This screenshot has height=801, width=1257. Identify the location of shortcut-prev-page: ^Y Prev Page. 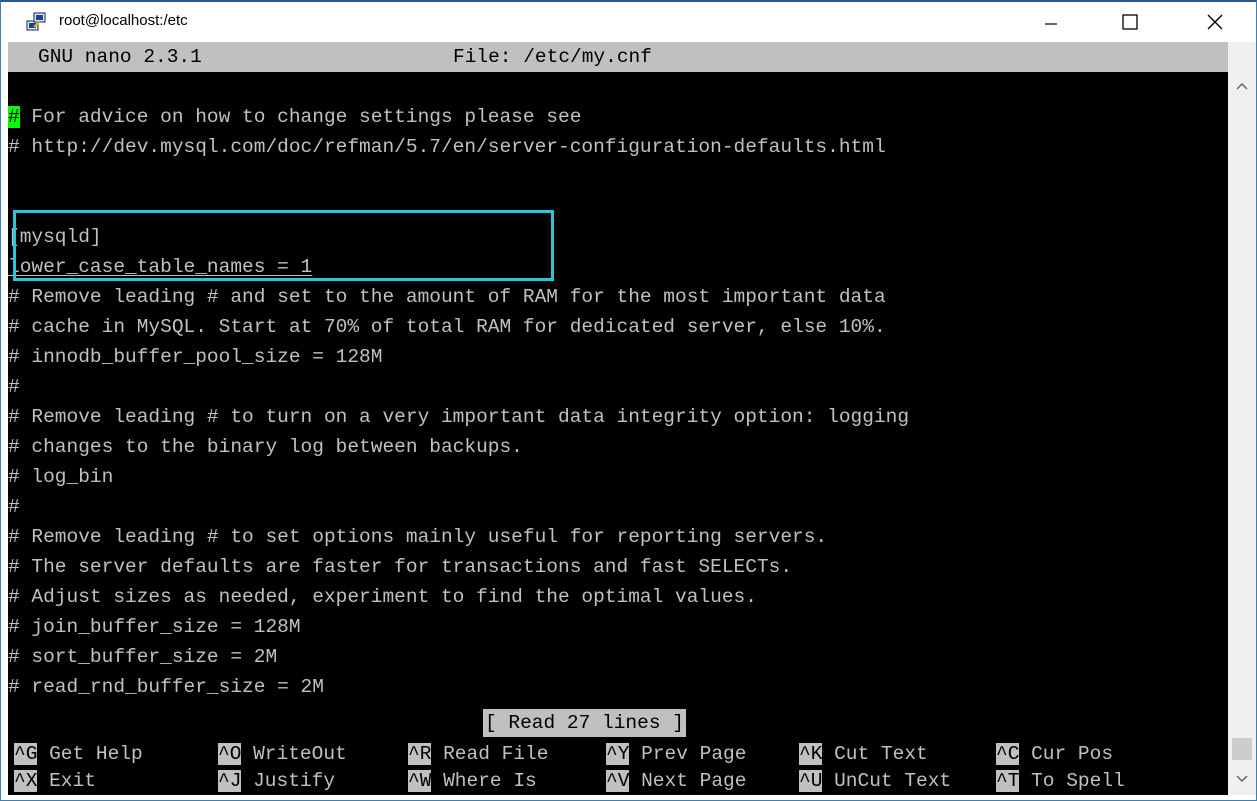
(676, 754).